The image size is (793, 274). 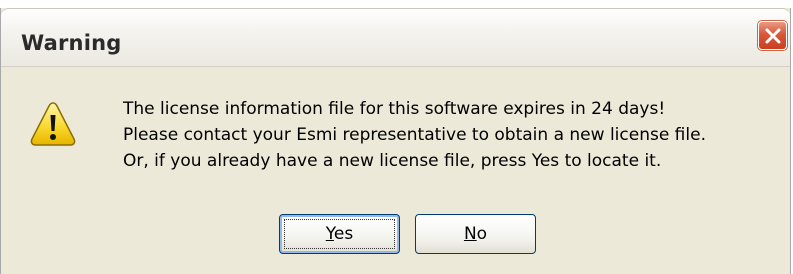 What do you see at coordinates (395, 66) in the screenshot?
I see `title-separator` at bounding box center [395, 66].